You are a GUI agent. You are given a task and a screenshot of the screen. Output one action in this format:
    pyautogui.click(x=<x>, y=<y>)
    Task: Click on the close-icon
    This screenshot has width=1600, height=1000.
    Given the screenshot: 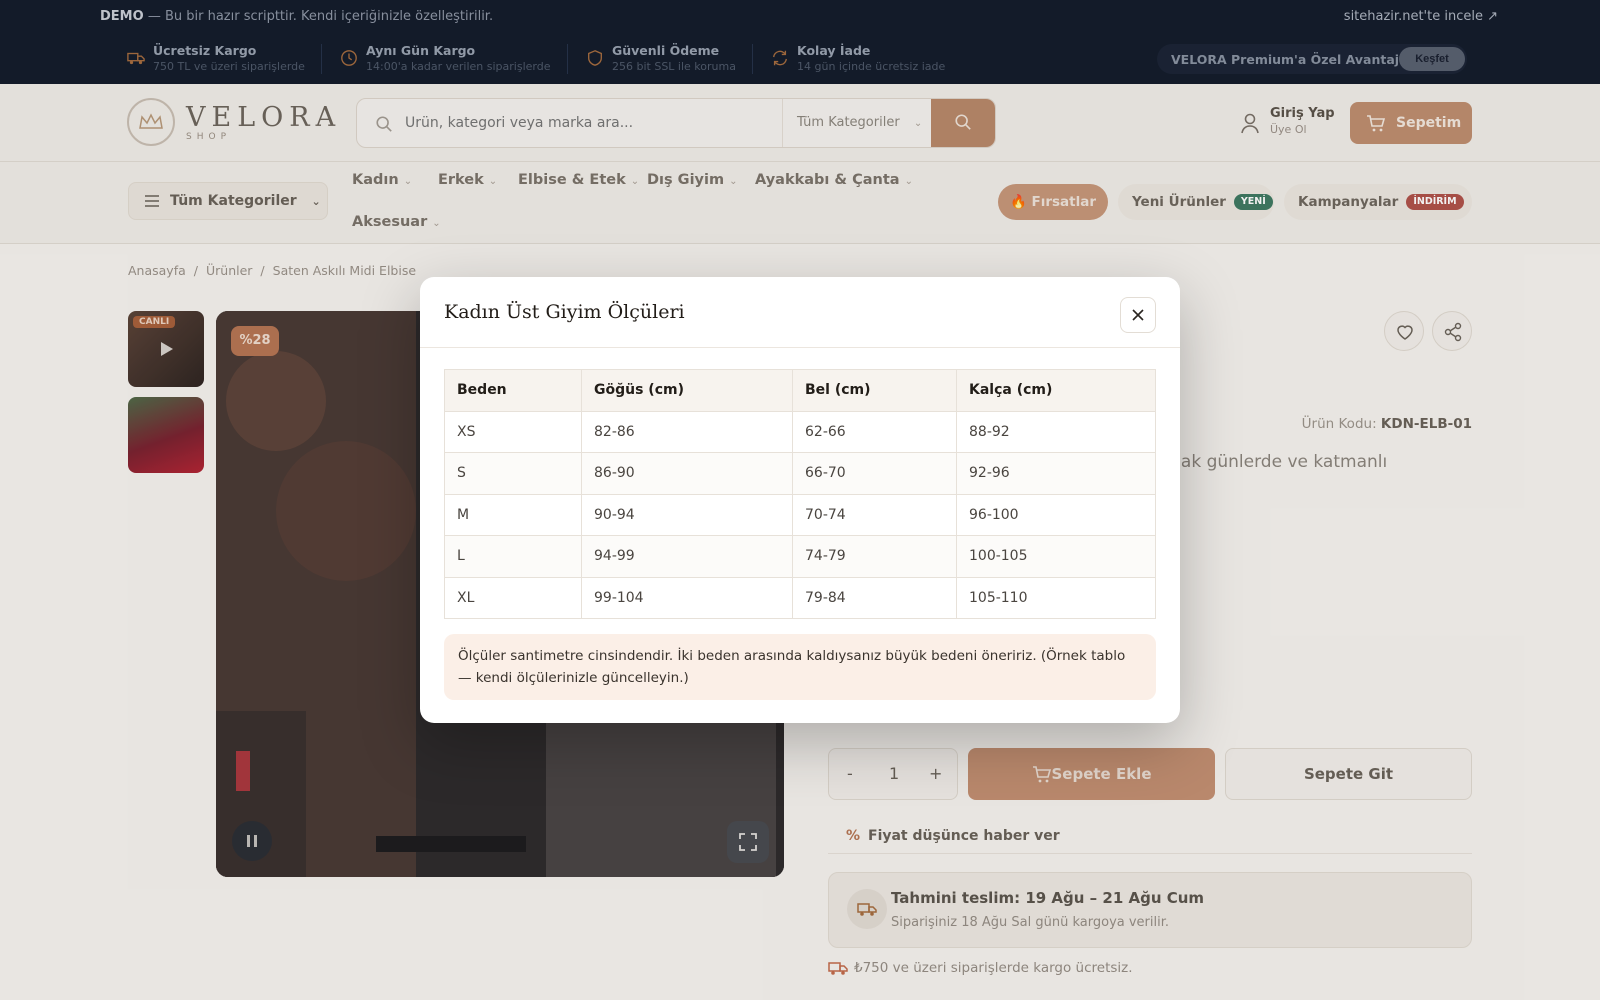 What is the action you would take?
    pyautogui.click(x=1138, y=315)
    